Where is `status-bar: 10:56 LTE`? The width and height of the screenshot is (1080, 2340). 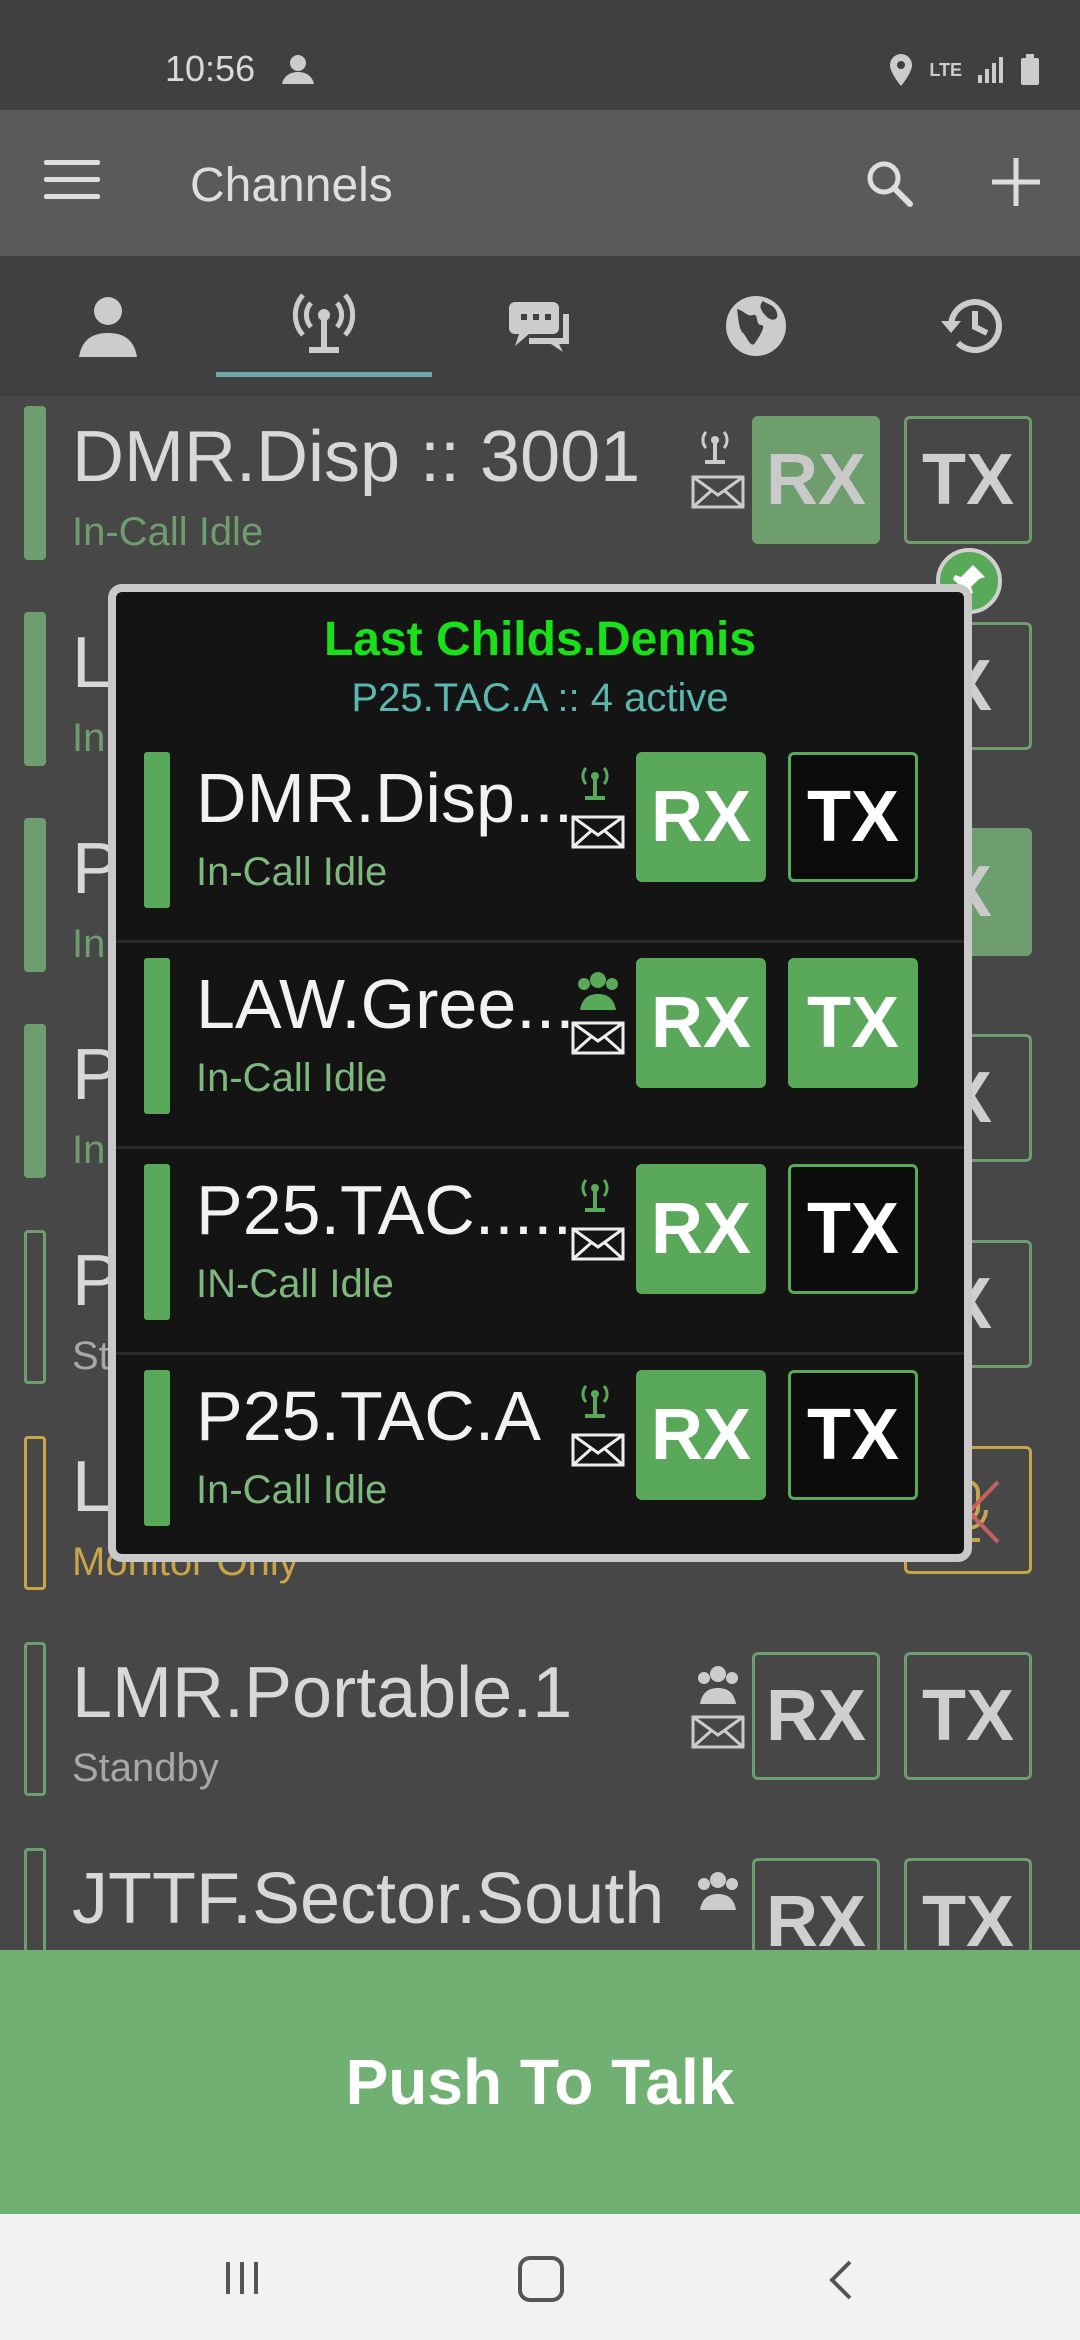 status-bar: 10:56 LTE is located at coordinates (540, 55).